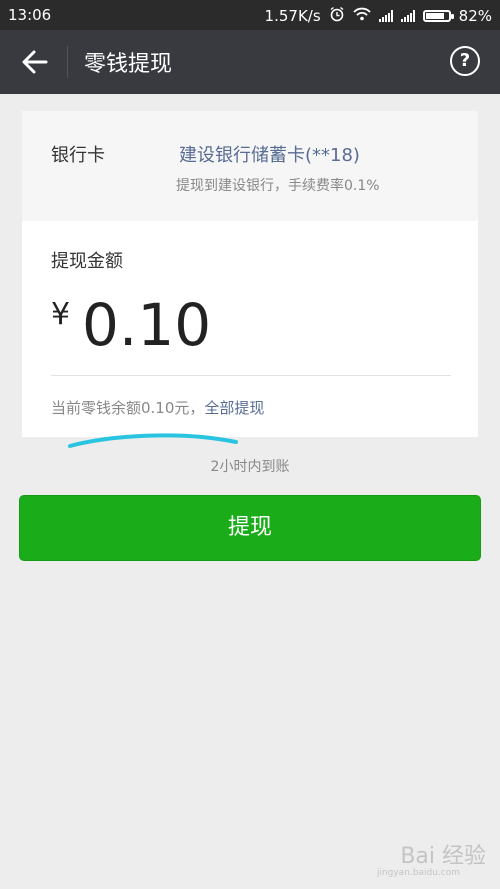  I want to click on amount-label: 提现金额, so click(87, 261).